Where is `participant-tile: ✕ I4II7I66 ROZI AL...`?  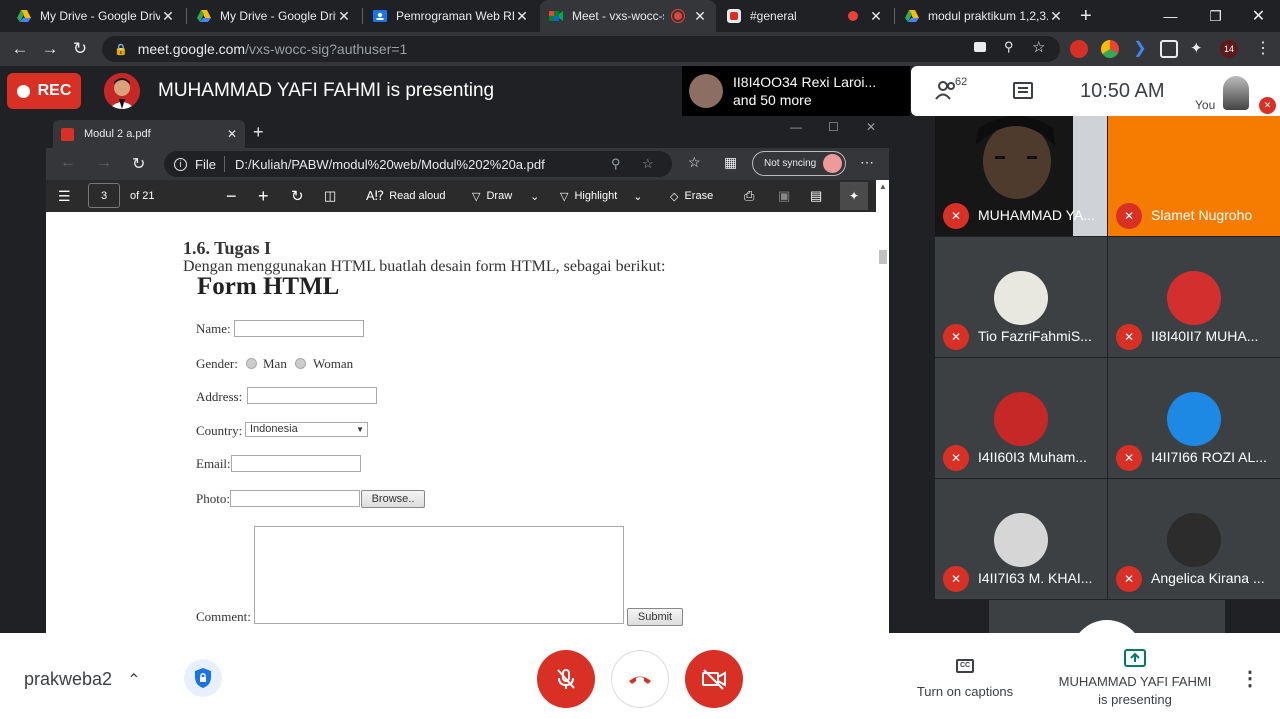
participant-tile: ✕ I4II7I66 ROZI AL... is located at coordinates (1194, 418).